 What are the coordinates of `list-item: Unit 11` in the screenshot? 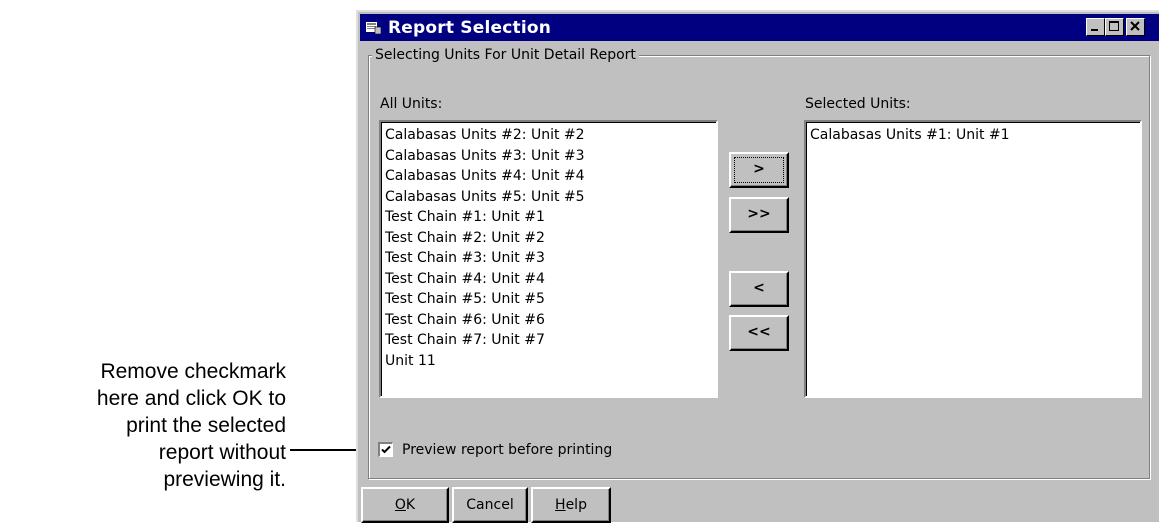 It's located at (548, 361).